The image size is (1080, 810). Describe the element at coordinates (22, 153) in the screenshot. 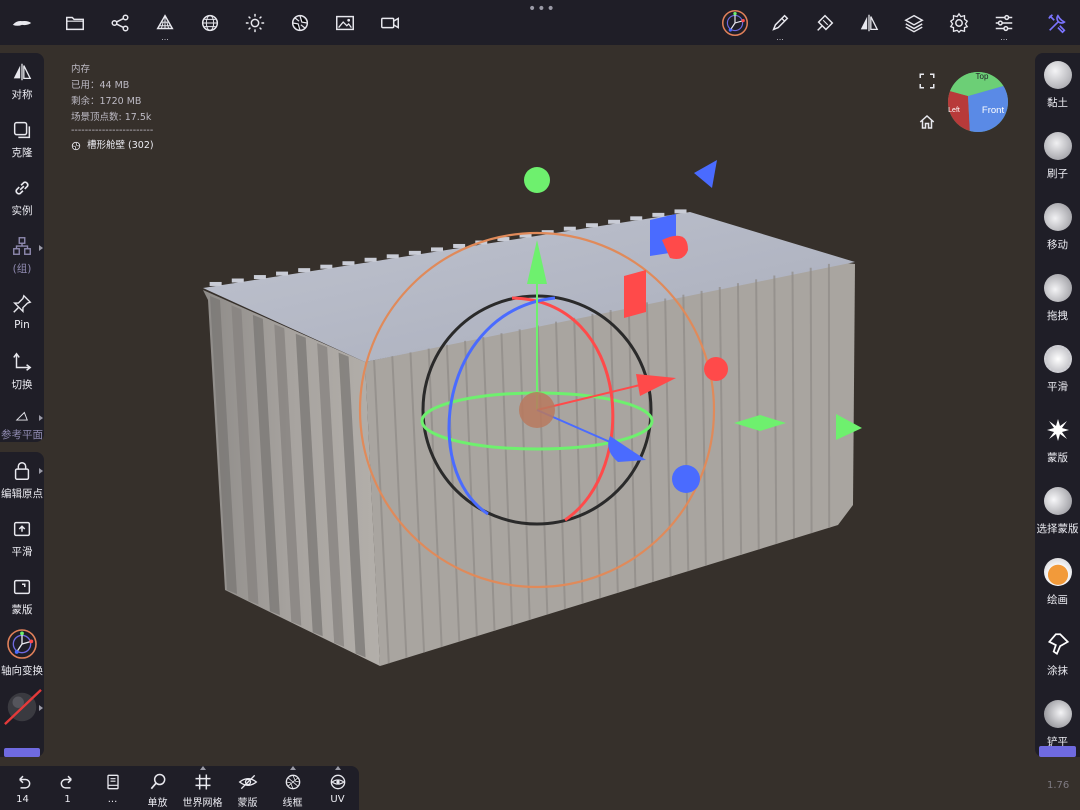

I see `tool-clone-label: 克隆` at that location.